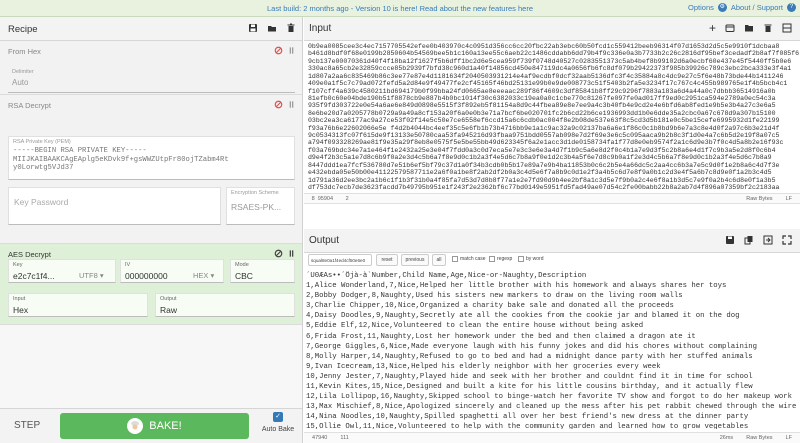 This screenshot has height=443, width=800. Describe the element at coordinates (27, 425) in the screenshot. I see `step-button: STEP` at that location.